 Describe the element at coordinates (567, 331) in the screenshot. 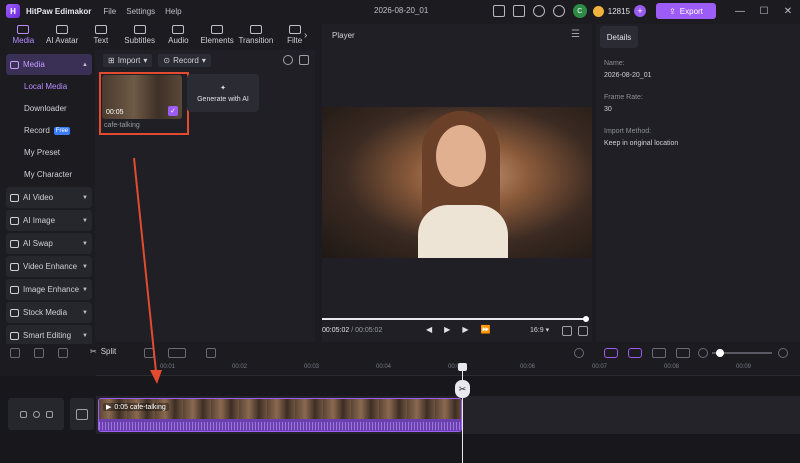

I see `snapshot-icon` at that location.